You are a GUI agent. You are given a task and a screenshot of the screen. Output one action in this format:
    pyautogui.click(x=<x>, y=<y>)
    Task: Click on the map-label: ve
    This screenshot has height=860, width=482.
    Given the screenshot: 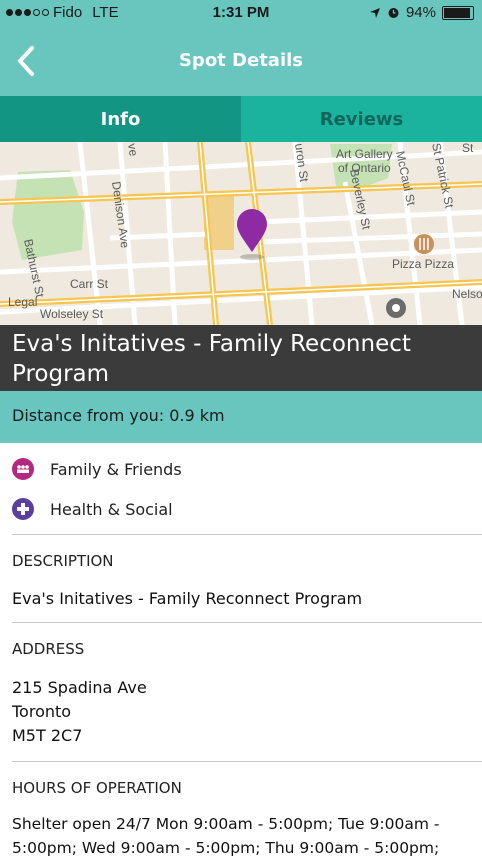 What is the action you would take?
    pyautogui.click(x=133, y=149)
    